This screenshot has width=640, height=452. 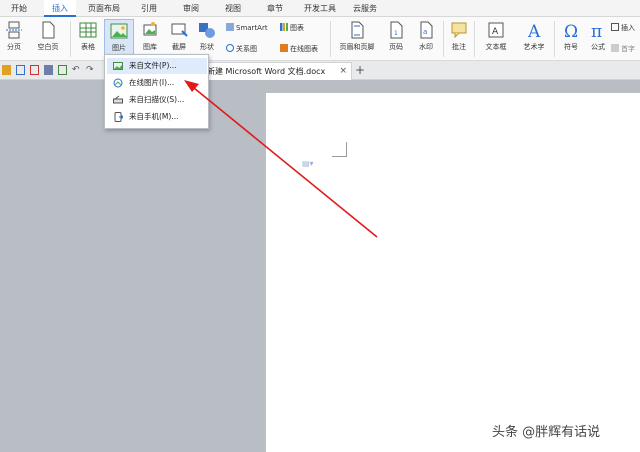 I want to click on svg-text: a, so click(x=425, y=32).